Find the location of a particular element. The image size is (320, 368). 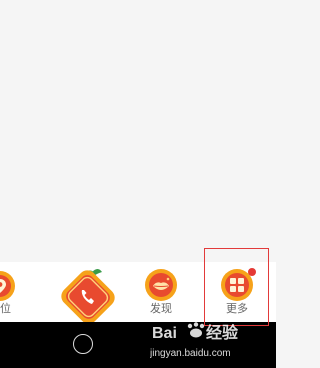

tab-discover: 发现 is located at coordinates (161, 292).